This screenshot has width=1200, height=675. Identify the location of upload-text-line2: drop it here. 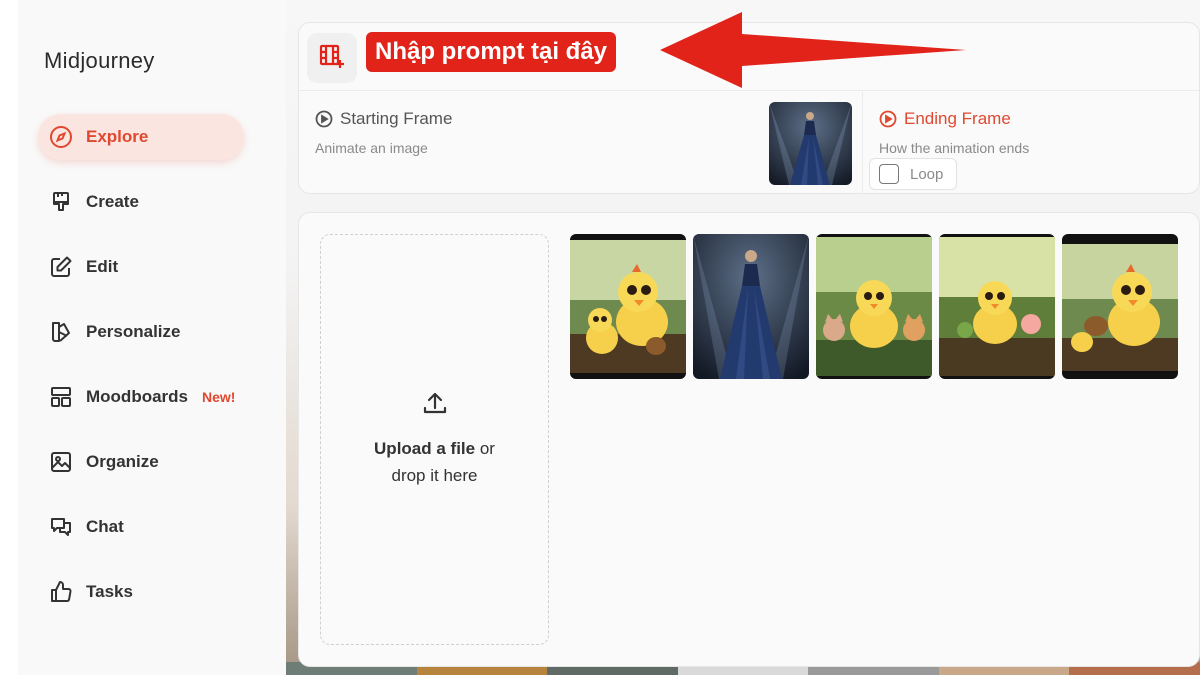
(434, 475).